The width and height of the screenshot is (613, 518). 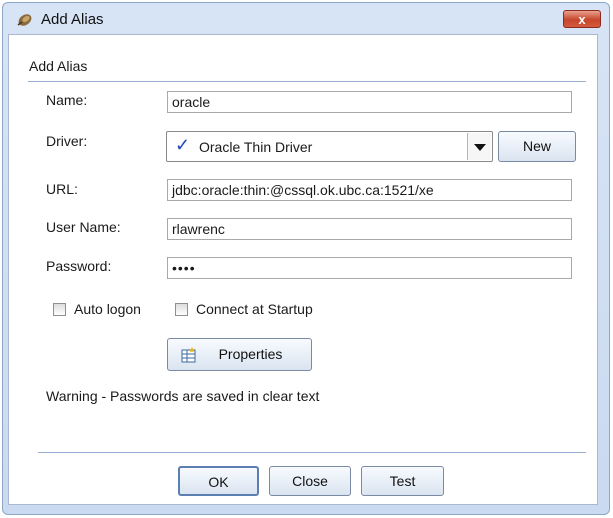 I want to click on name-input: oracle, so click(x=369, y=102).